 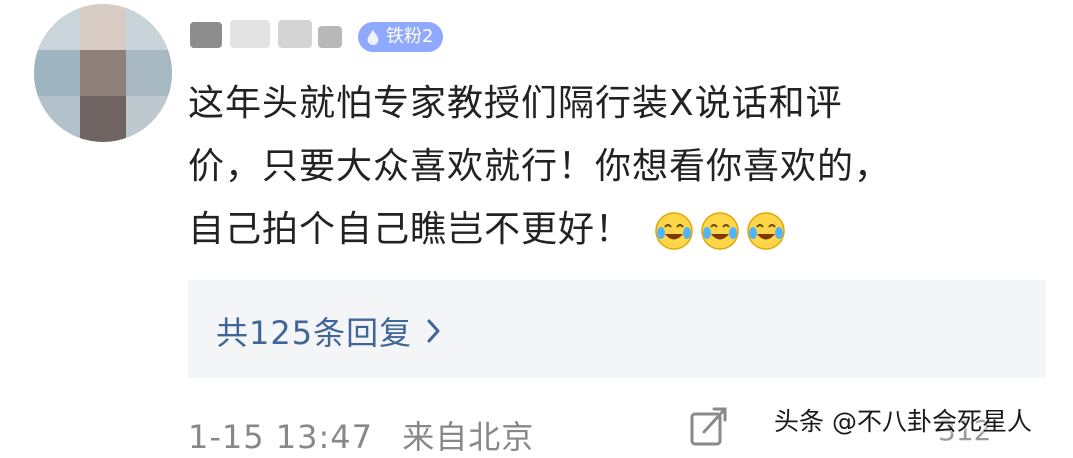 What do you see at coordinates (314, 333) in the screenshot?
I see `replies-label: 共125条回复` at bounding box center [314, 333].